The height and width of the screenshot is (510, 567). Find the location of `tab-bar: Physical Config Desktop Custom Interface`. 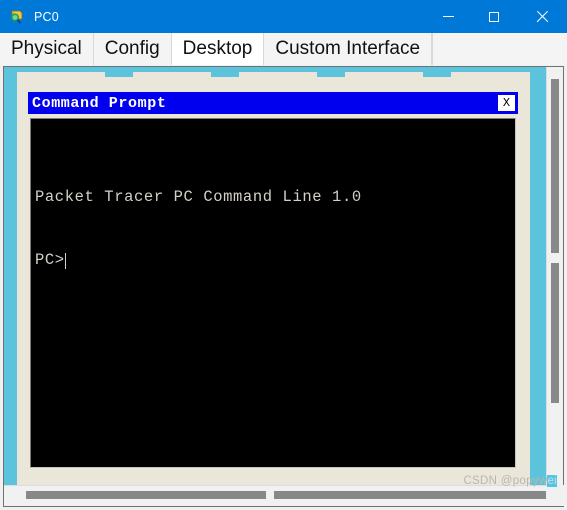

tab-bar: Physical Config Desktop Custom Interface is located at coordinates (283, 49).